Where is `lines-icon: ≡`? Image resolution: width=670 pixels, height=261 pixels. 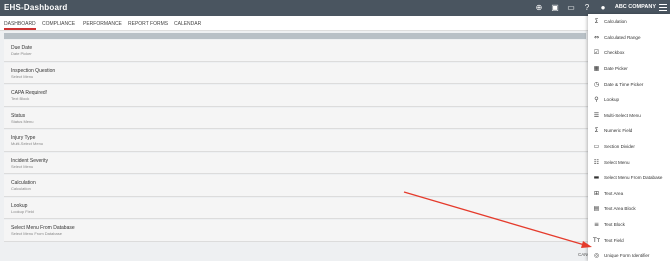
lines-icon: ≡ is located at coordinates (596, 225).